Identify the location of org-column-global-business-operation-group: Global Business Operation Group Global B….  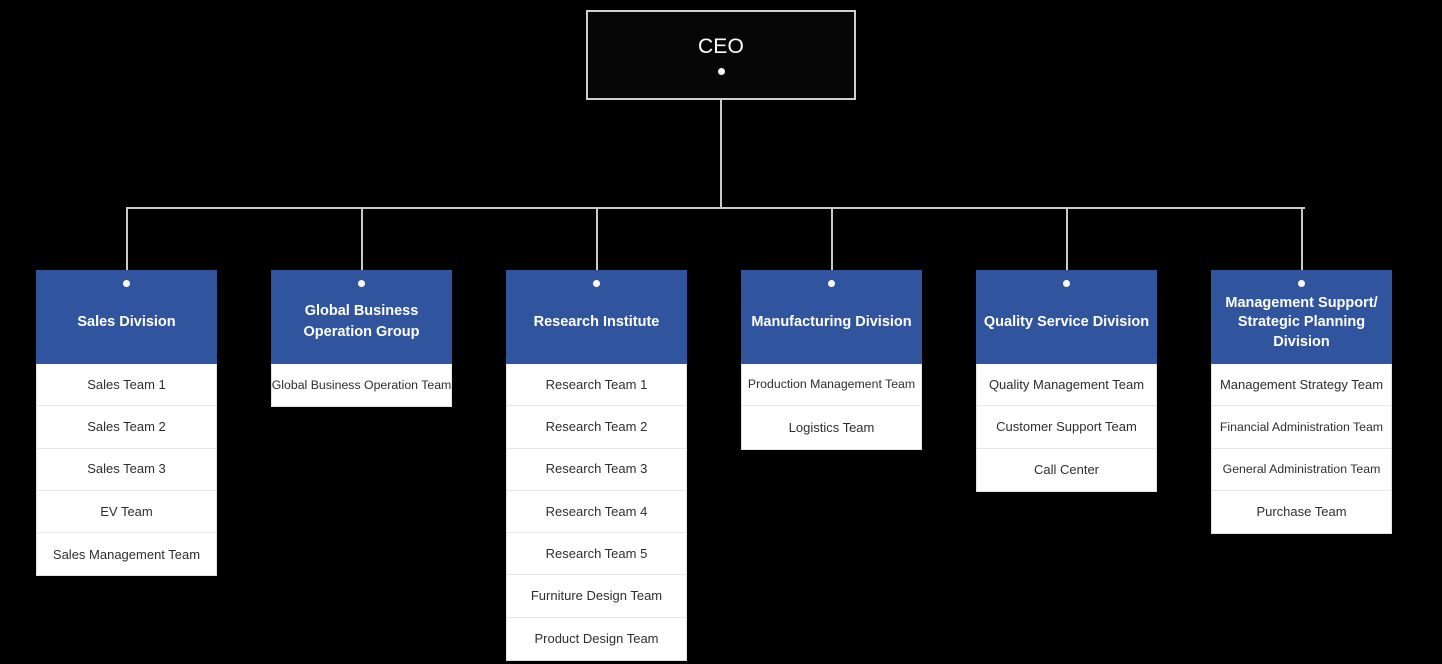
(361, 339).